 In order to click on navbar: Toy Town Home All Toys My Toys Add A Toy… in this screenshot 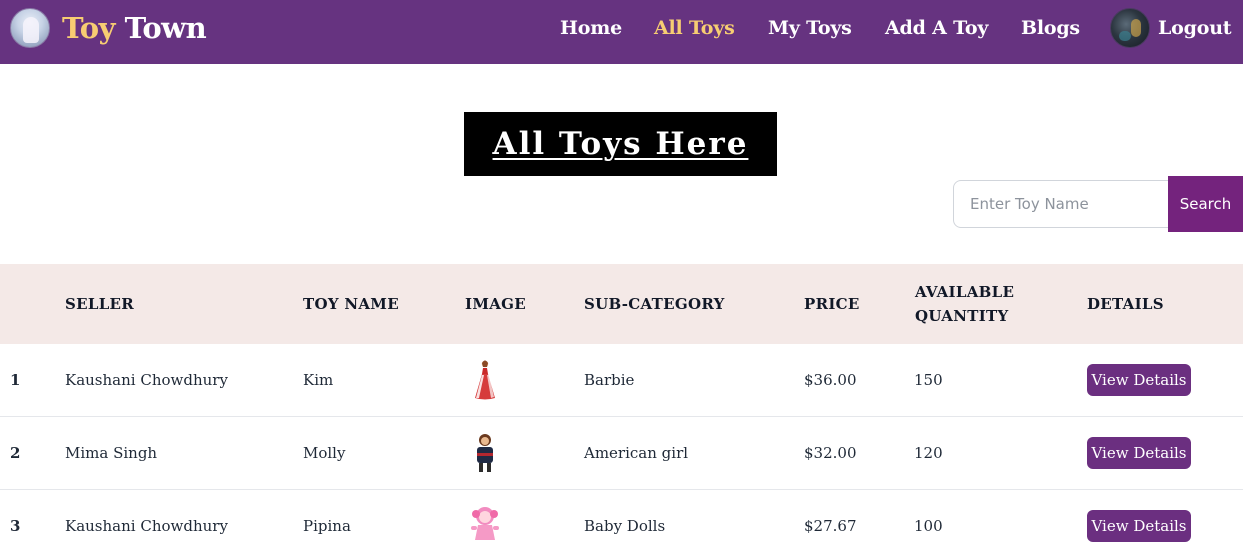, I will do `click(621, 32)`.